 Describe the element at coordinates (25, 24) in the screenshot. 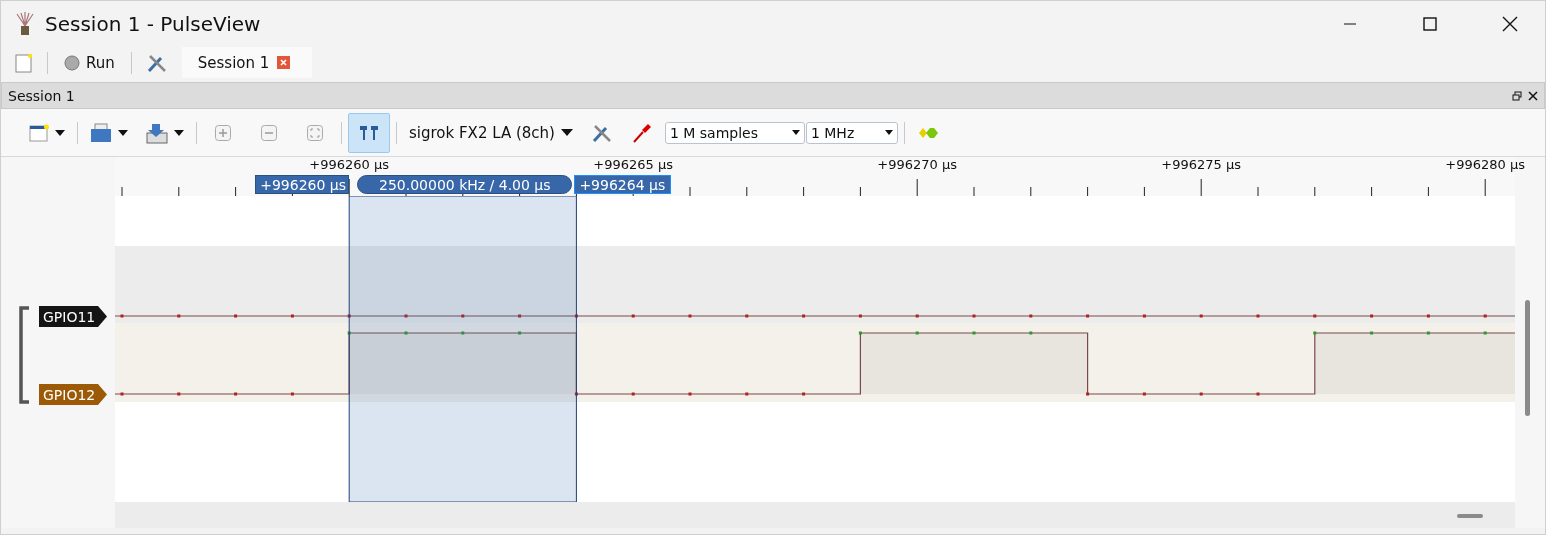

I see `app-logo-icon` at that location.